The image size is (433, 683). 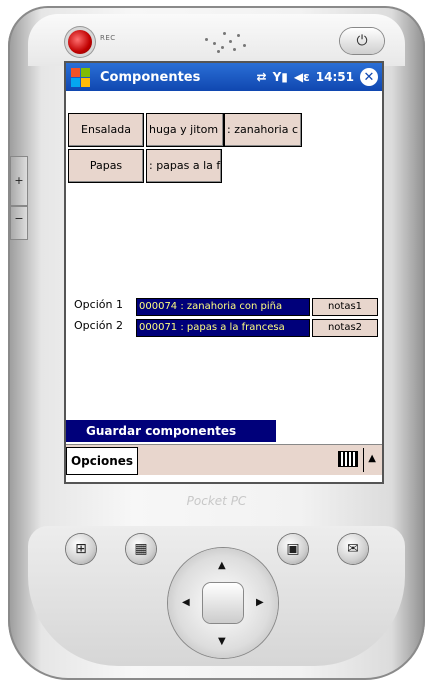 What do you see at coordinates (98, 325) in the screenshot?
I see `option-2-label: Opción 2` at bounding box center [98, 325].